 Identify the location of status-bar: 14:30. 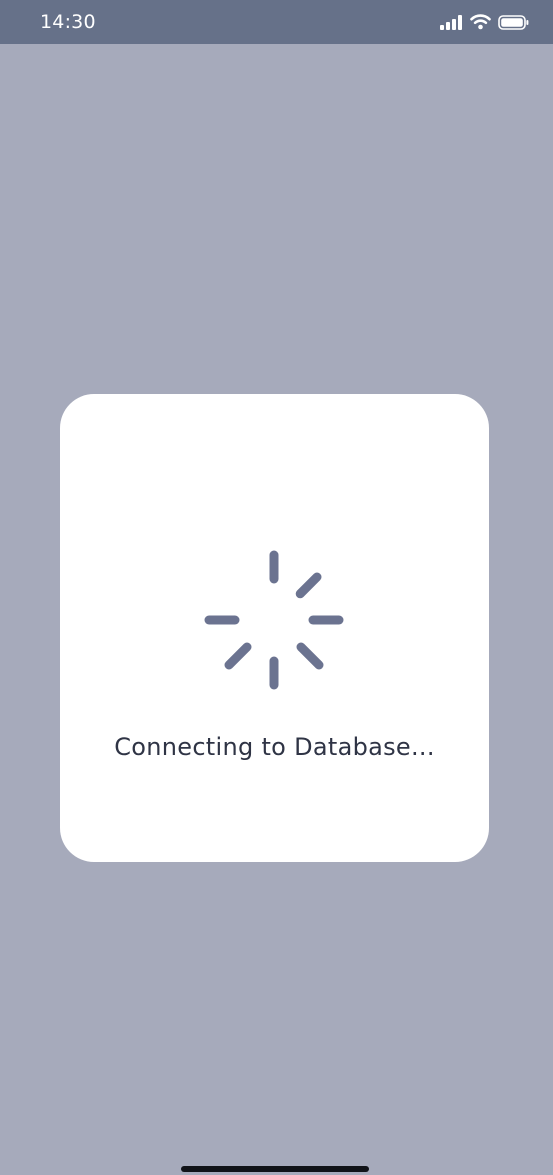
(276, 22).